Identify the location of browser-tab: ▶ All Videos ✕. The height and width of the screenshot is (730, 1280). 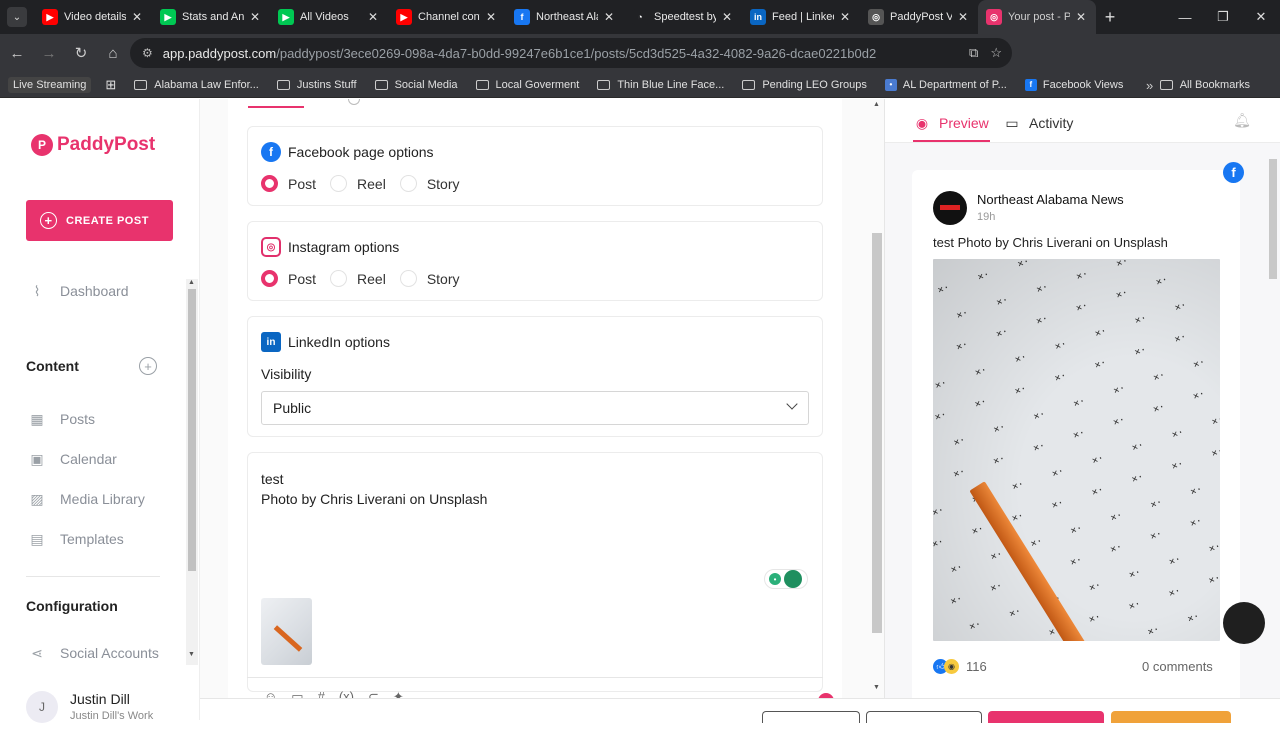
(329, 17).